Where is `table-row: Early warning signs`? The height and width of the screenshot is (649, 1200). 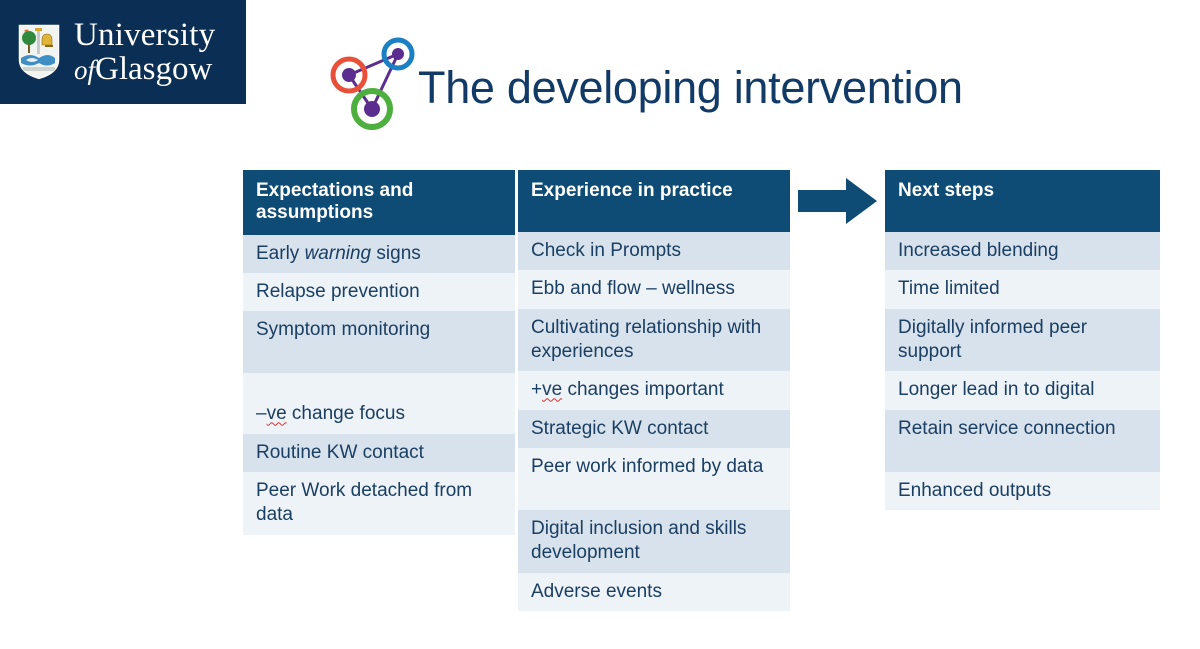
table-row: Early warning signs is located at coordinates (379, 254).